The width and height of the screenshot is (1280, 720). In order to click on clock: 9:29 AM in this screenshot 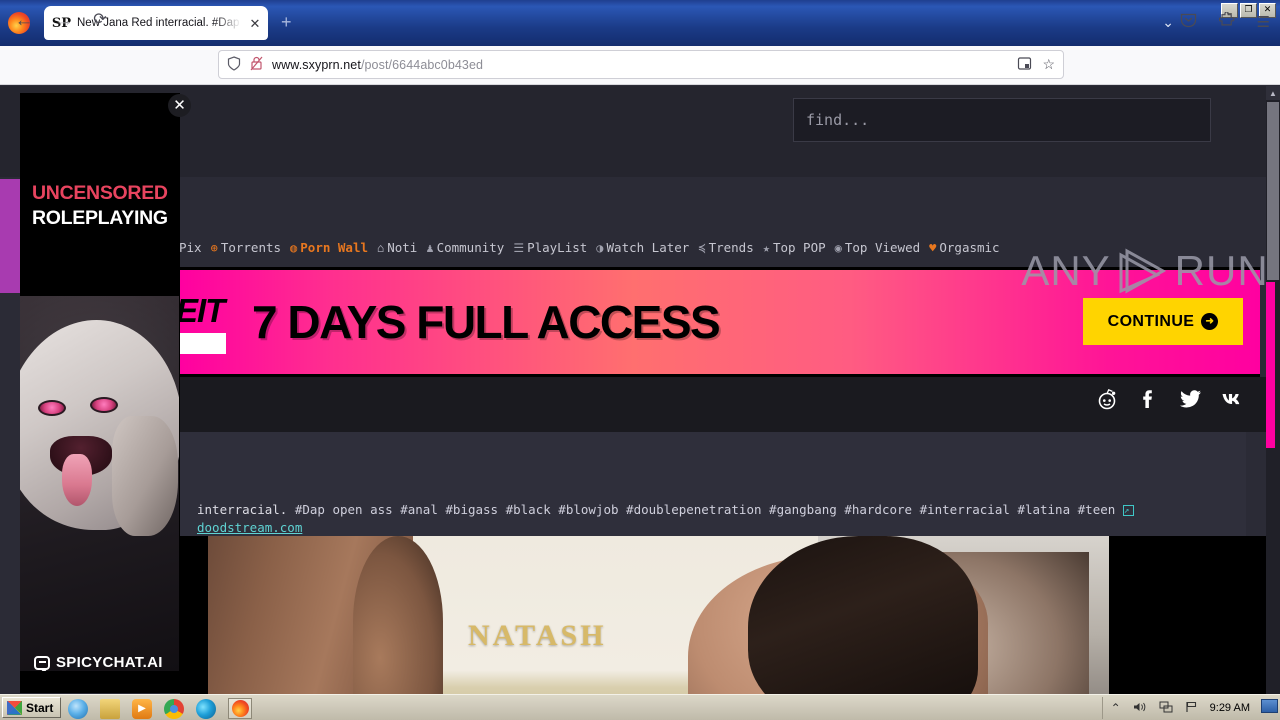, I will do `click(1230, 708)`.